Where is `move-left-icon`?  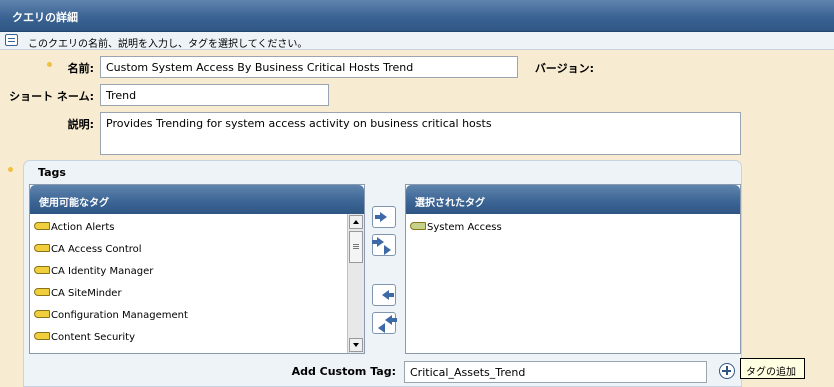 move-left-icon is located at coordinates (388, 295).